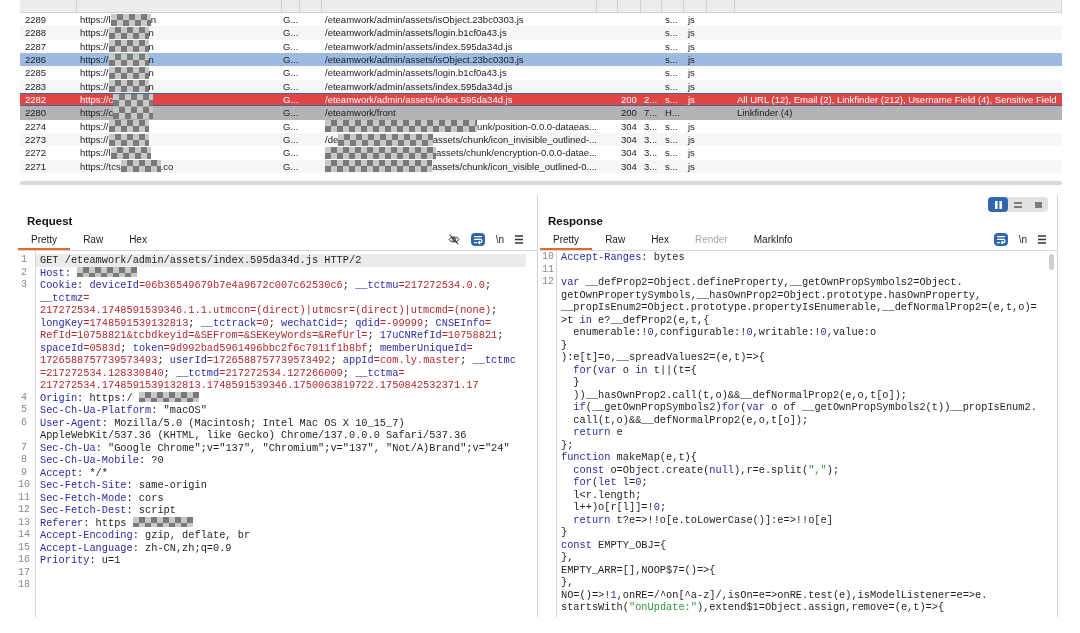 Image resolution: width=1080 pixels, height=633 pixels. What do you see at coordinates (897, 100) in the screenshot?
I see `notes-text: All URL (12), Email (2), Linkfinder (212), Username Field (4), Sensitive Field` at bounding box center [897, 100].